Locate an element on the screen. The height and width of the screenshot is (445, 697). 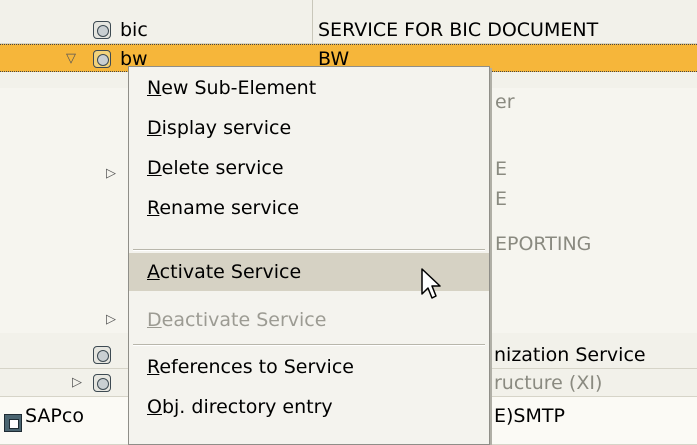
menu-item-delete-service: Delete service is located at coordinates (309, 168).